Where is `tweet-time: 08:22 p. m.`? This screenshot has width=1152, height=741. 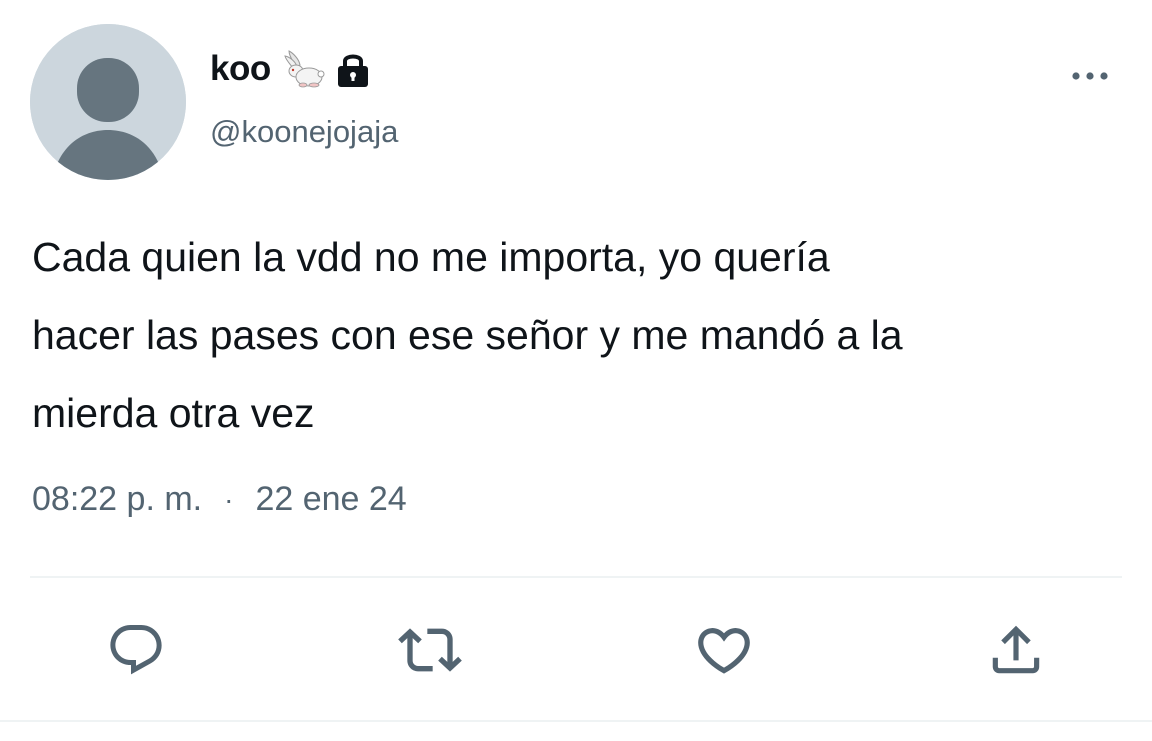 tweet-time: 08:22 p. m. is located at coordinates (117, 499).